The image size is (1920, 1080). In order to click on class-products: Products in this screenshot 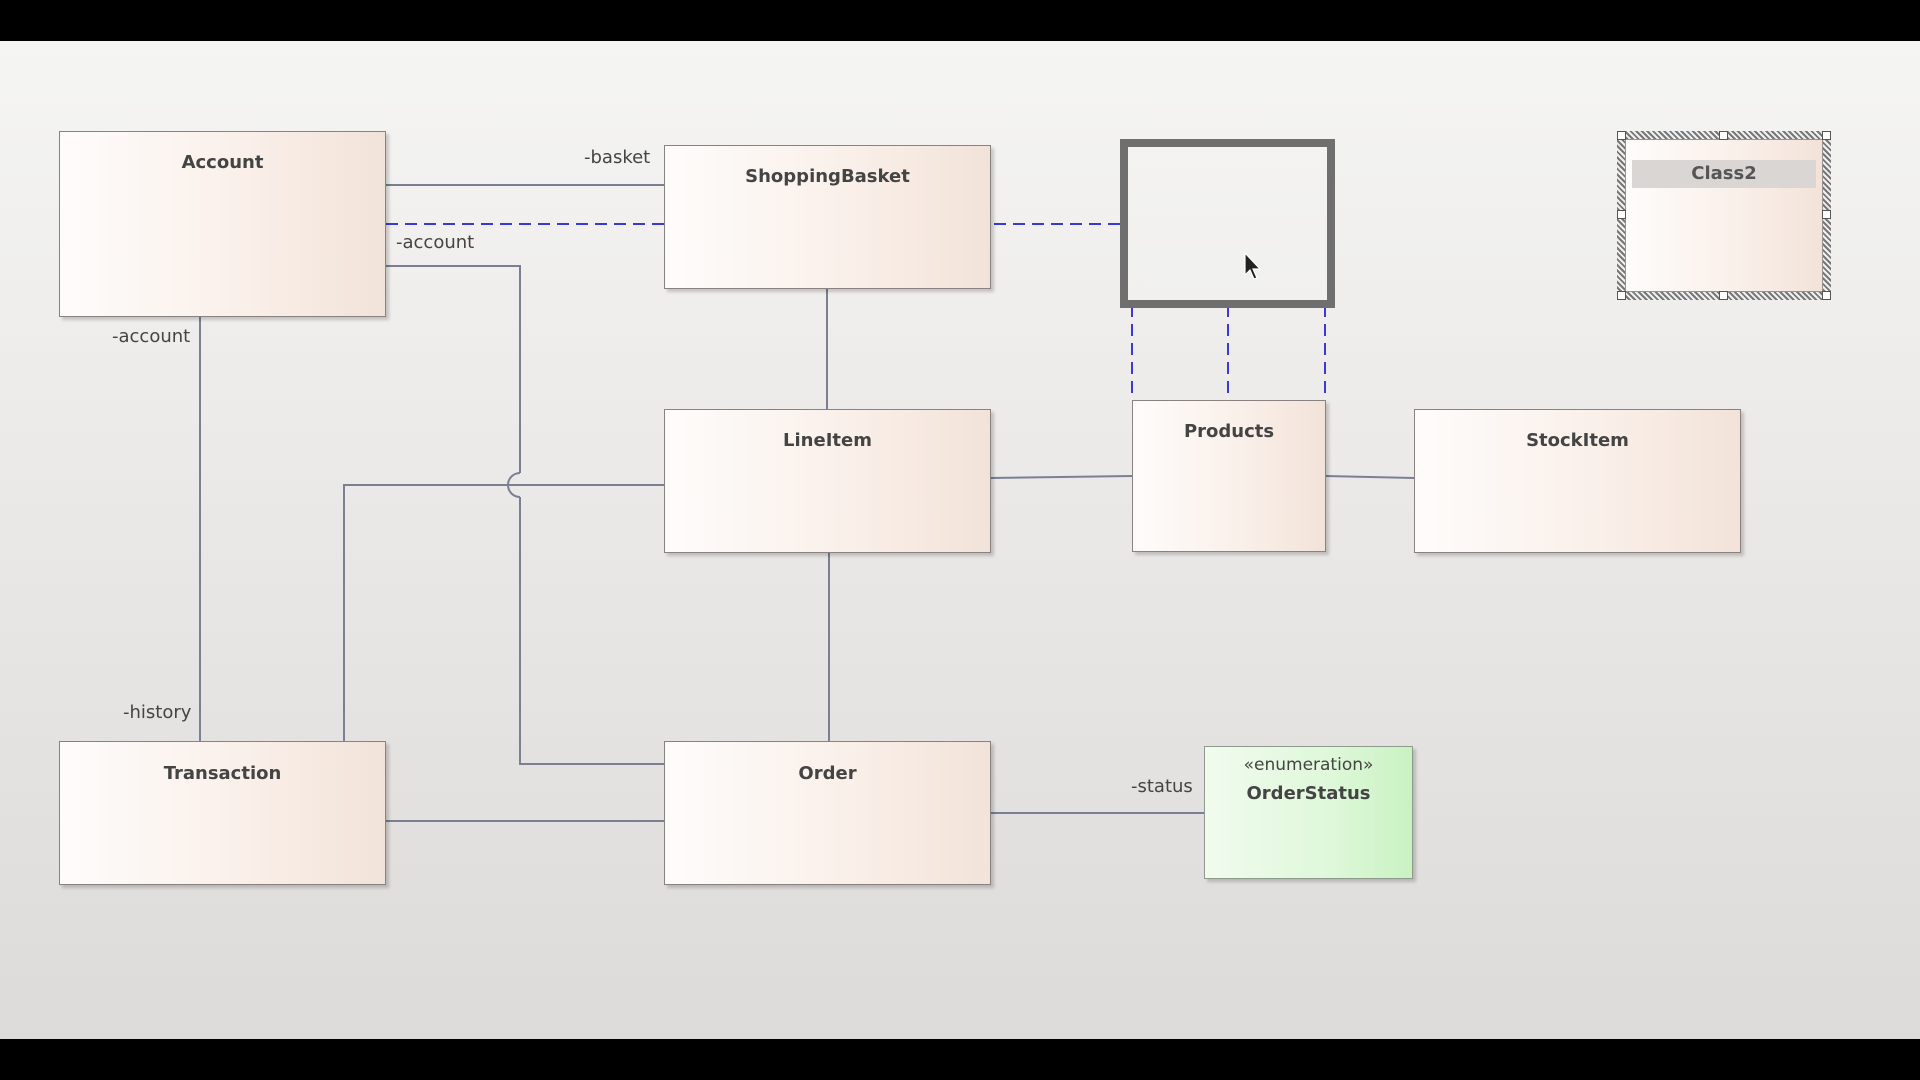, I will do `click(1229, 476)`.